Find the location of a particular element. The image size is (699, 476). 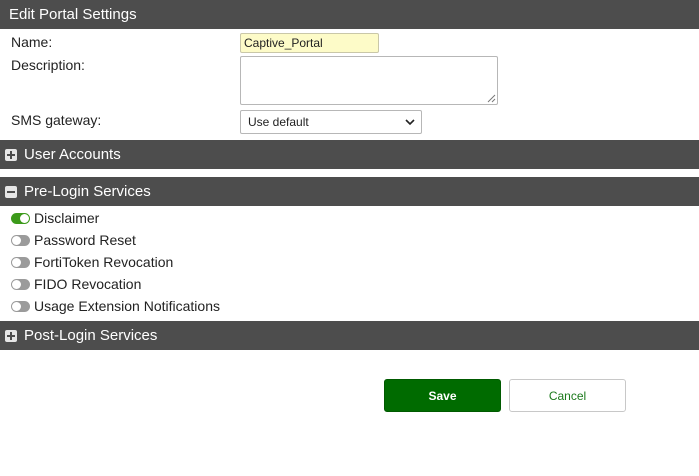

section-title-user-accounts: User Accounts is located at coordinates (72, 154).